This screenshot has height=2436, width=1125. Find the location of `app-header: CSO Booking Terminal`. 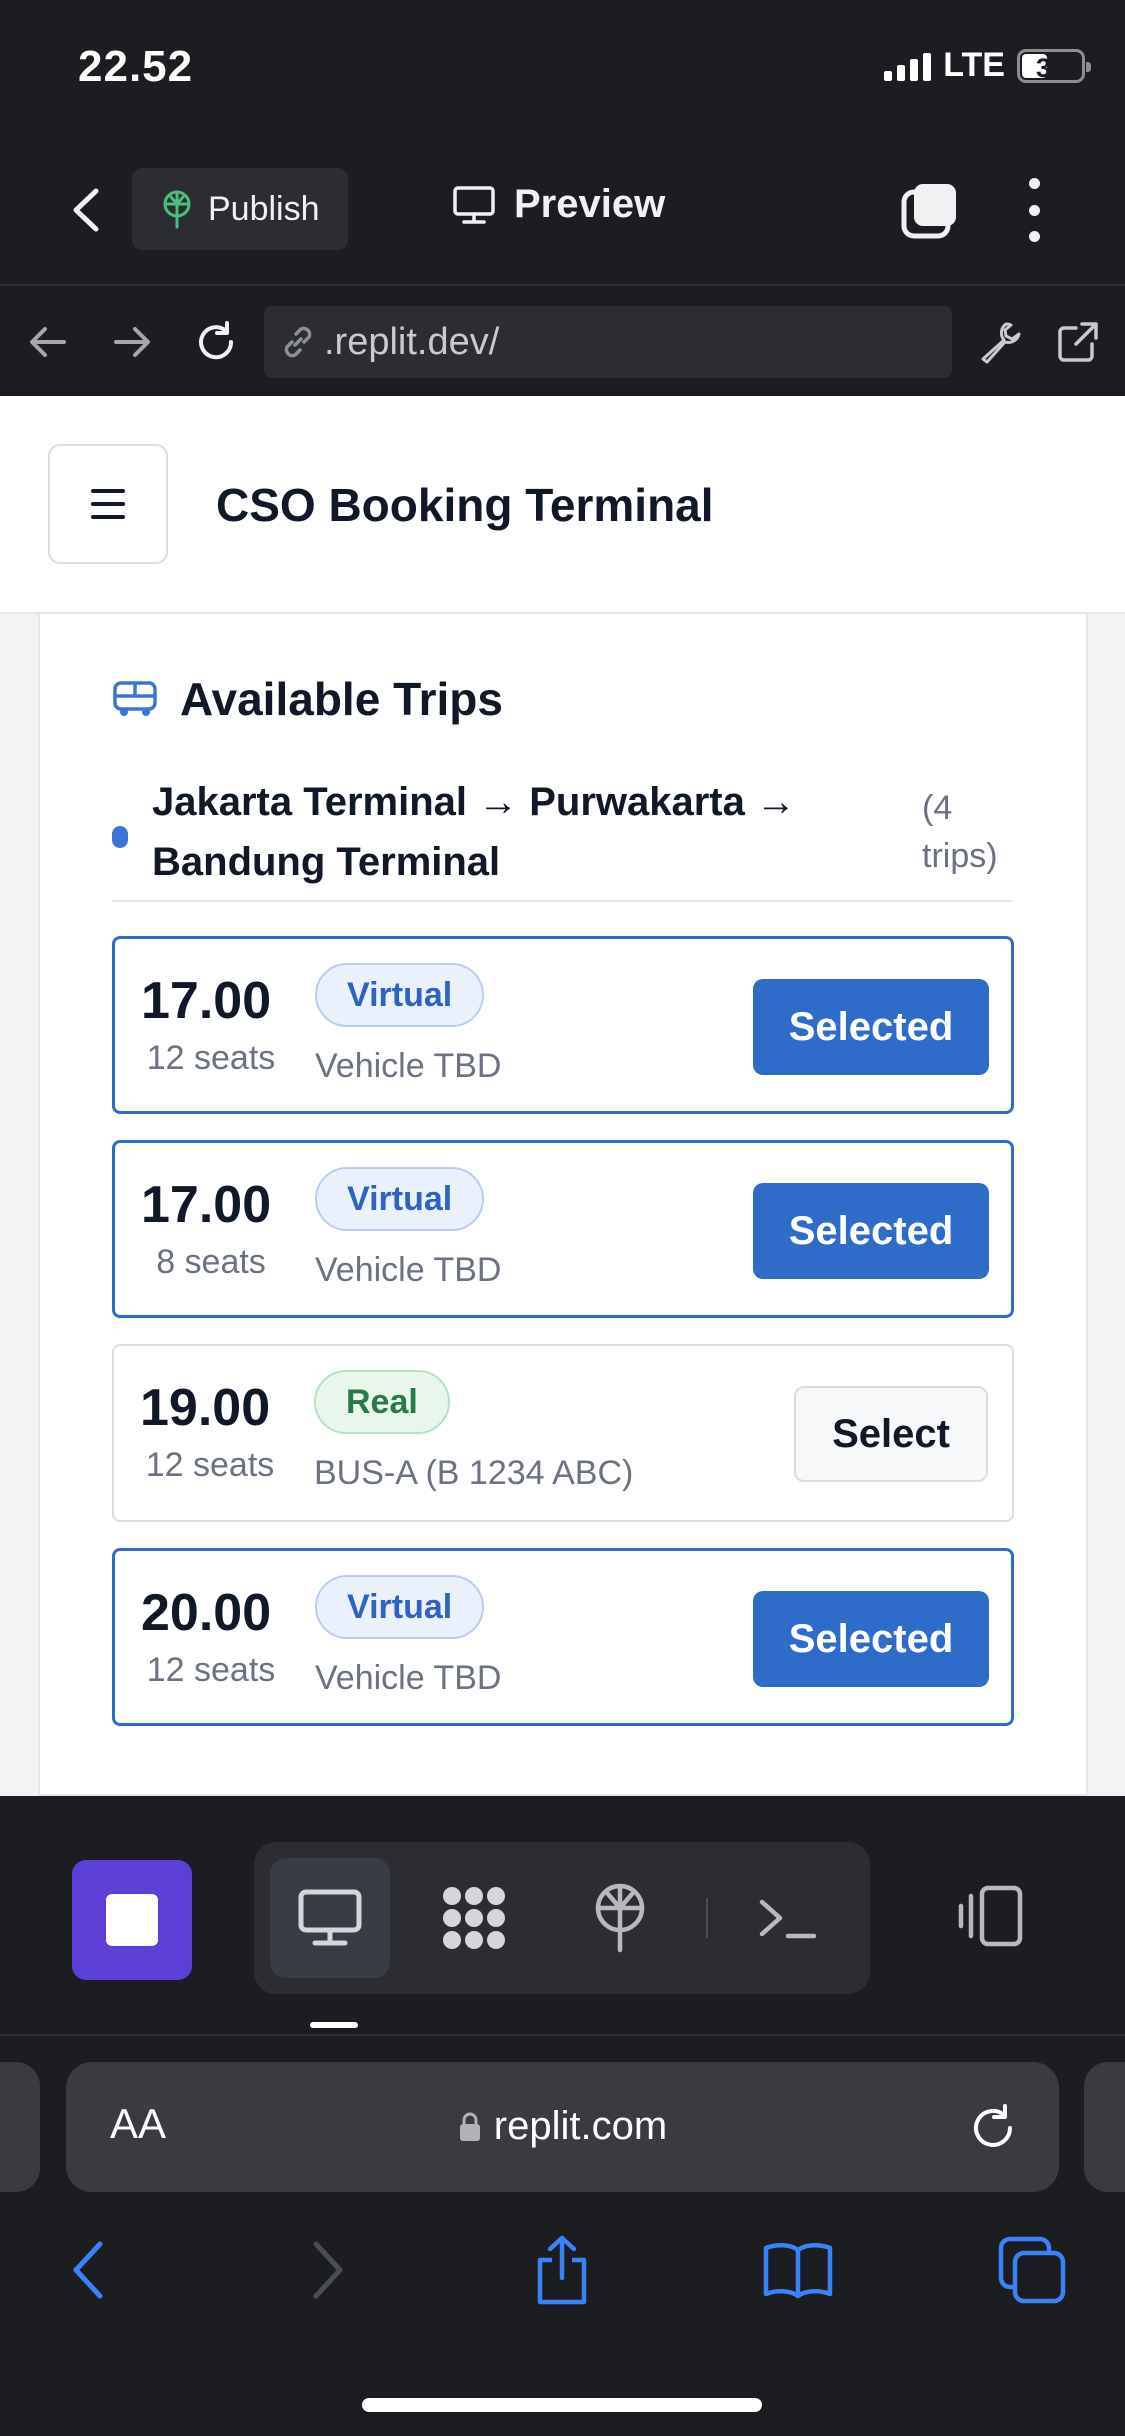

app-header: CSO Booking Terminal is located at coordinates (562, 505).